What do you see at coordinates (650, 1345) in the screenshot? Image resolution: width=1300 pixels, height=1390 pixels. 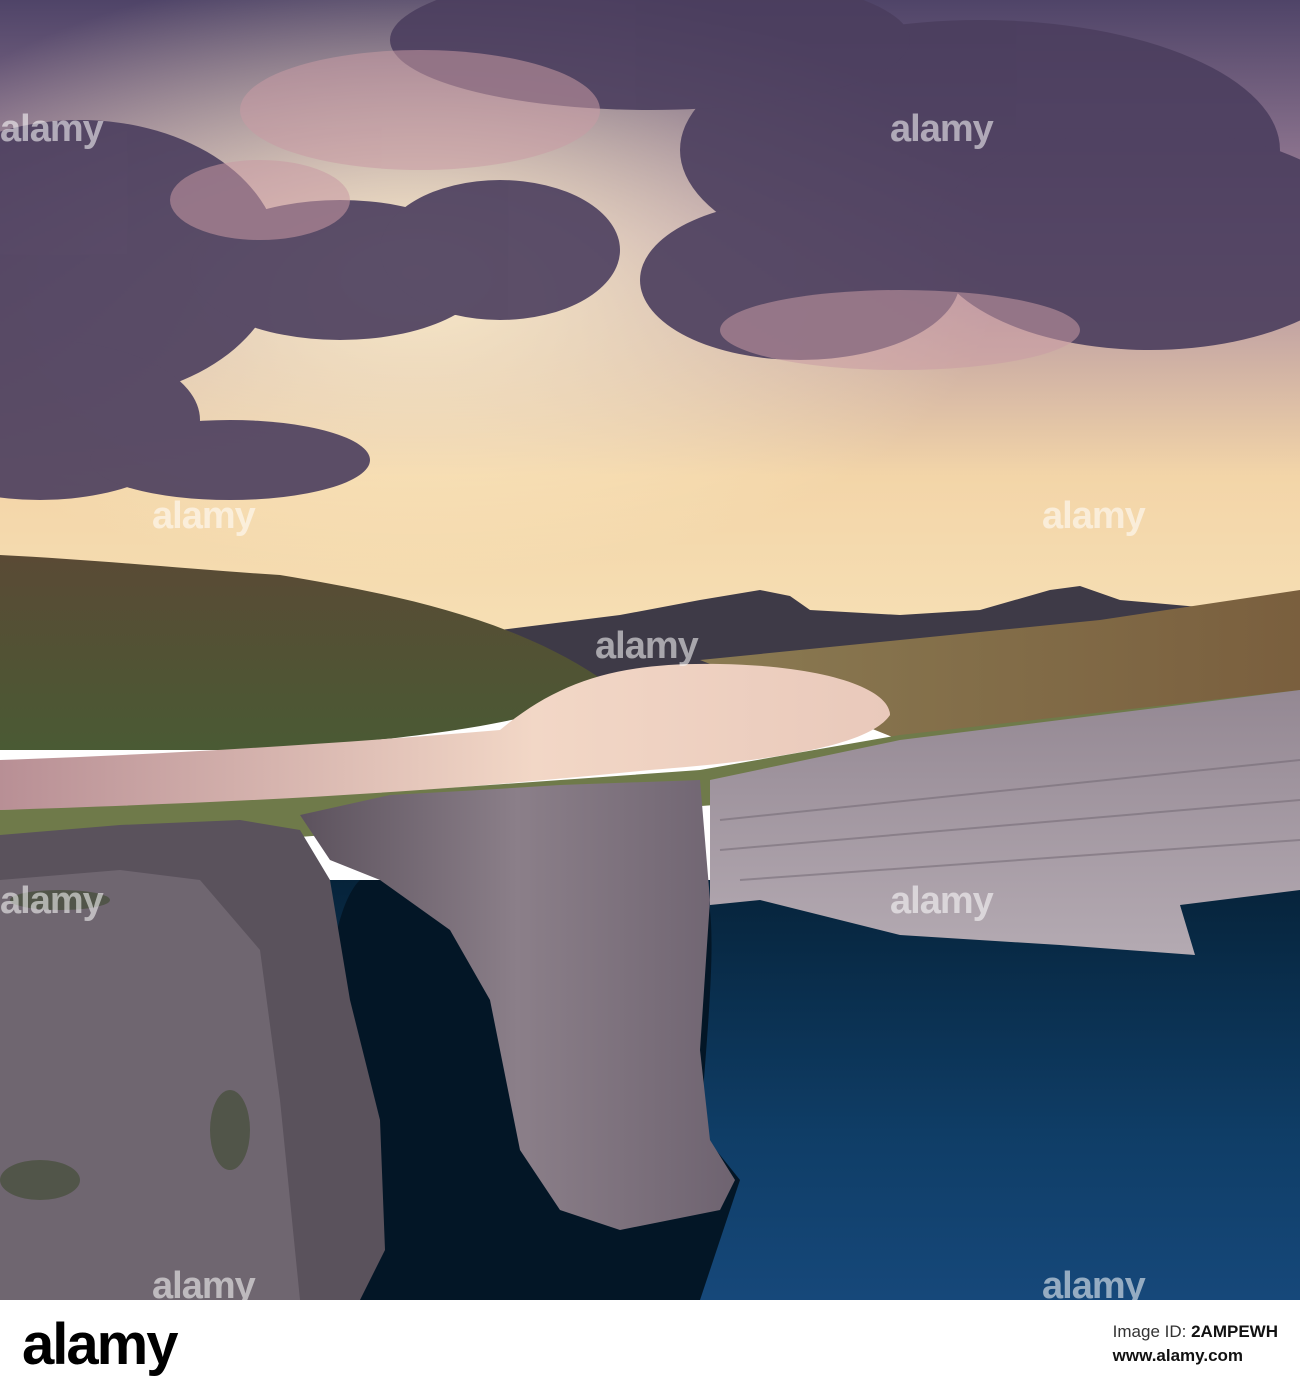 I see `footer-bar: alamy Image ID: 2AMPEWH www.alamy.com` at bounding box center [650, 1345].